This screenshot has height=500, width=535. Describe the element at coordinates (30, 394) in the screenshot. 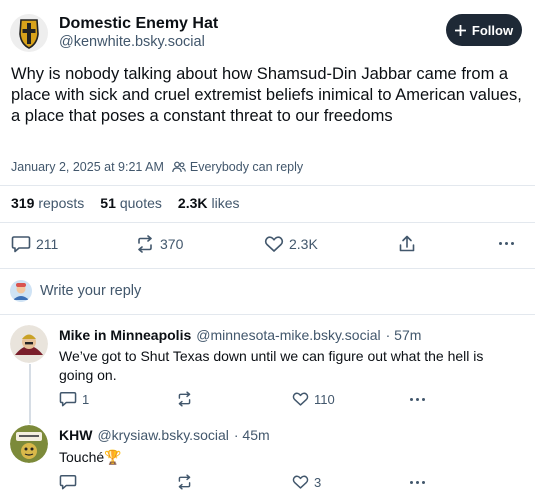

I see `thread-line` at that location.